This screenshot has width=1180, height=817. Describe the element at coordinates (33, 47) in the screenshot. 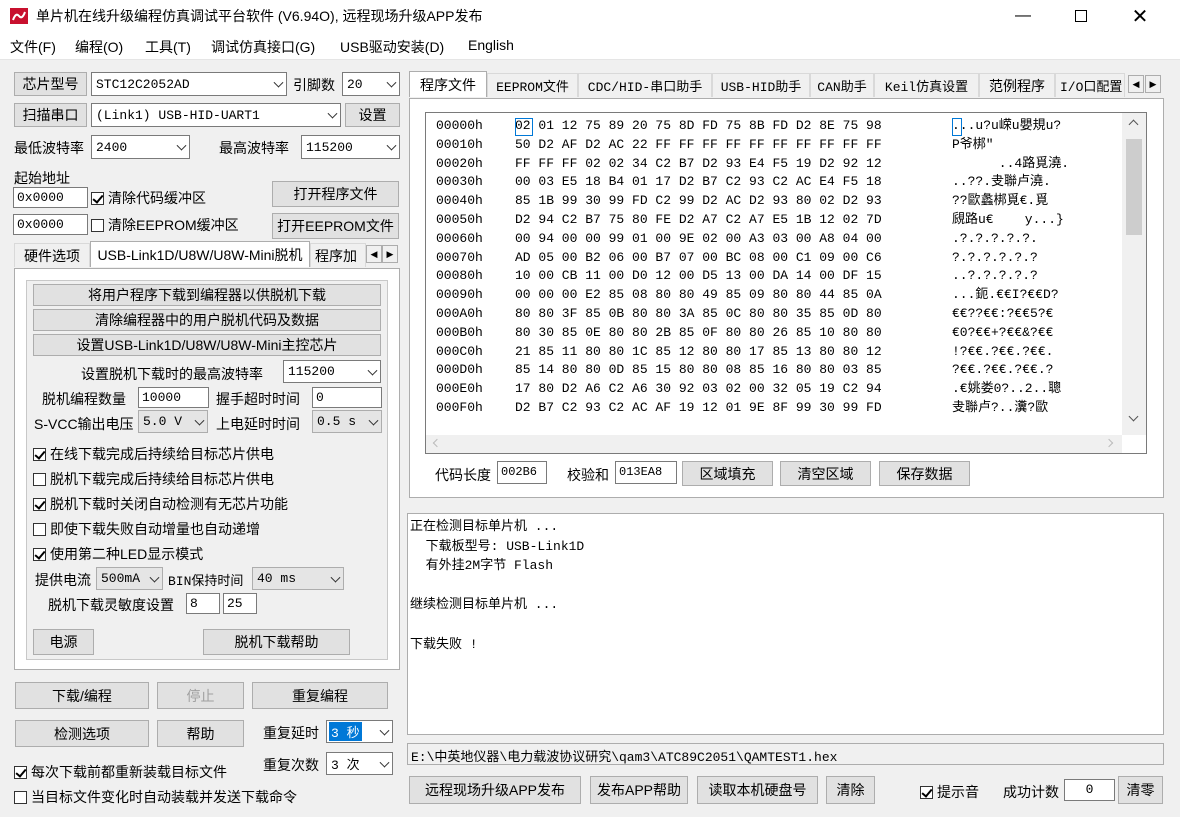

I see `menu-file: 文件(F)` at that location.